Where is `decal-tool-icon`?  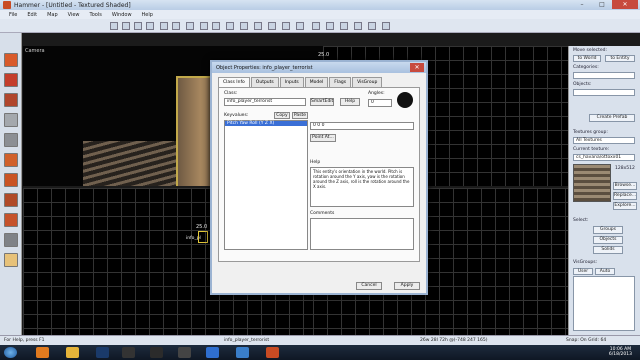
decal-tool-icon is located at coordinates (11, 200).